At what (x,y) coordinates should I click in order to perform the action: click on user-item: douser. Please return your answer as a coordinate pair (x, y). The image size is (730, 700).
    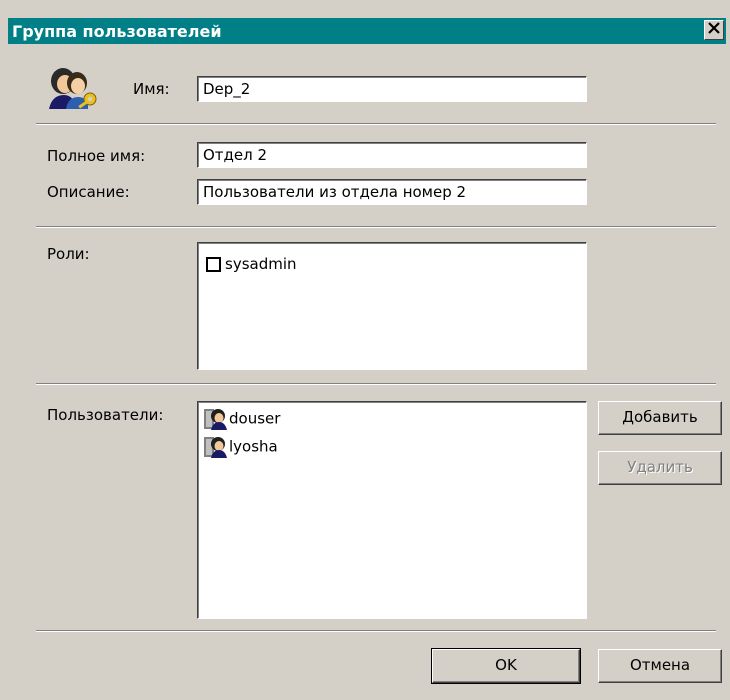
    Looking at the image, I should click on (242, 419).